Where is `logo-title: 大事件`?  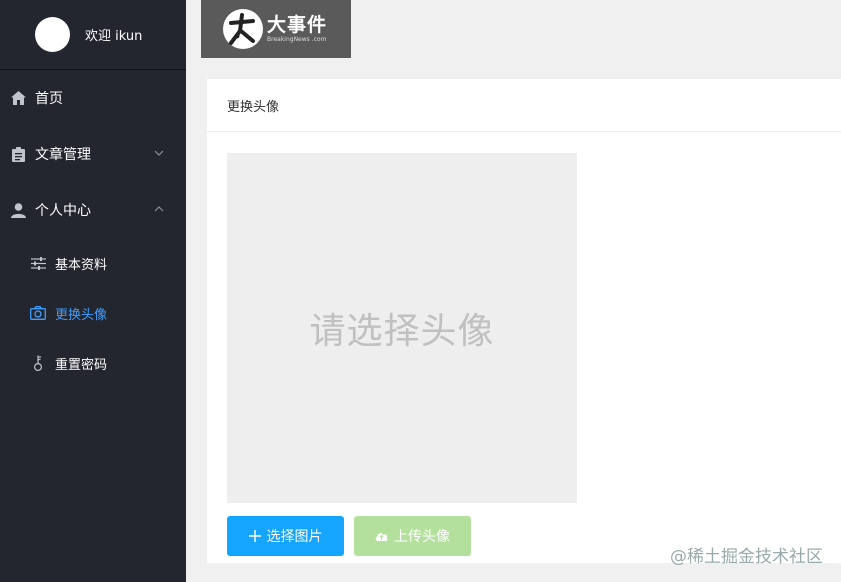 logo-title: 大事件 is located at coordinates (297, 25).